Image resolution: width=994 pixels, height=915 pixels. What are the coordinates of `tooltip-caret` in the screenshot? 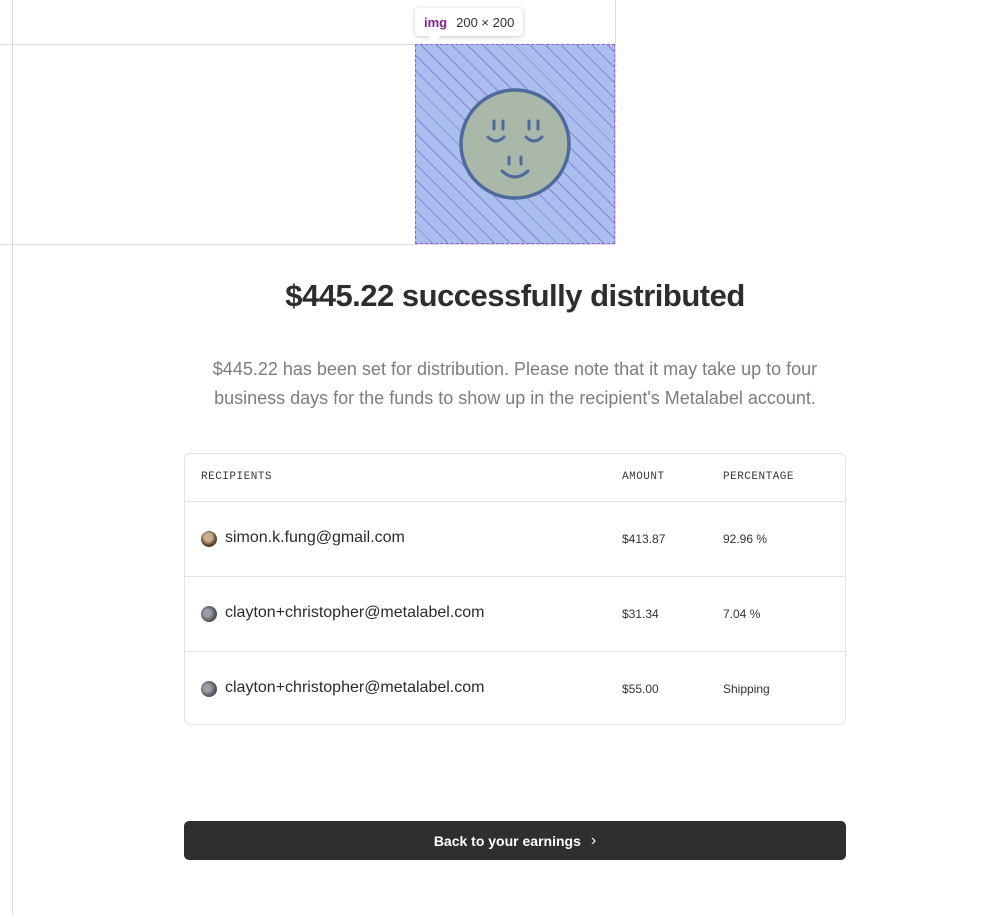 It's located at (434, 39).